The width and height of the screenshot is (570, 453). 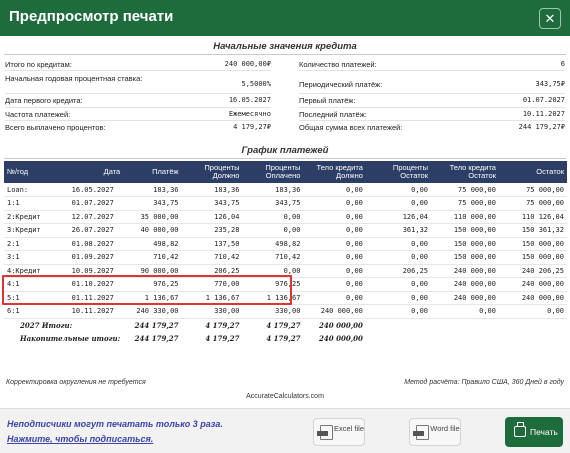 I want to click on summary-label: Первый платёж:, so click(x=327, y=100).